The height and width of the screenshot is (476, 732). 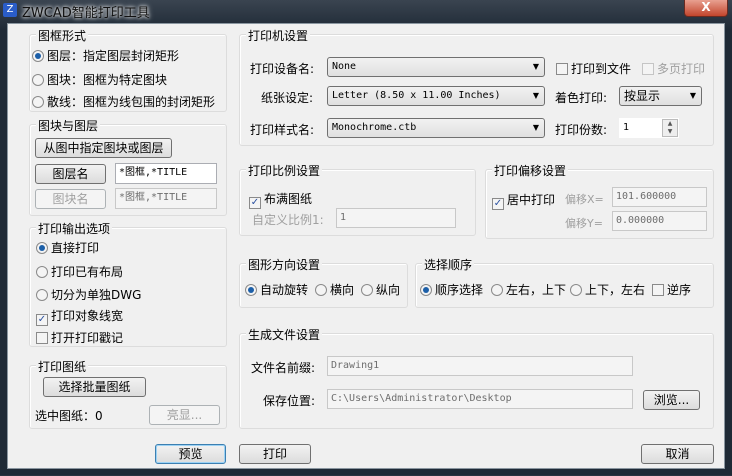 What do you see at coordinates (284, 334) in the screenshot?
I see `file-legend: 生成文件设置` at bounding box center [284, 334].